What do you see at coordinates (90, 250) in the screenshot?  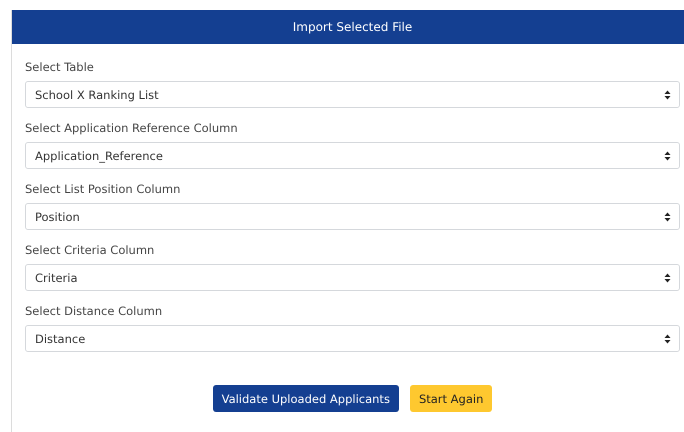 I see `field-label: Select Criteria Column` at bounding box center [90, 250].